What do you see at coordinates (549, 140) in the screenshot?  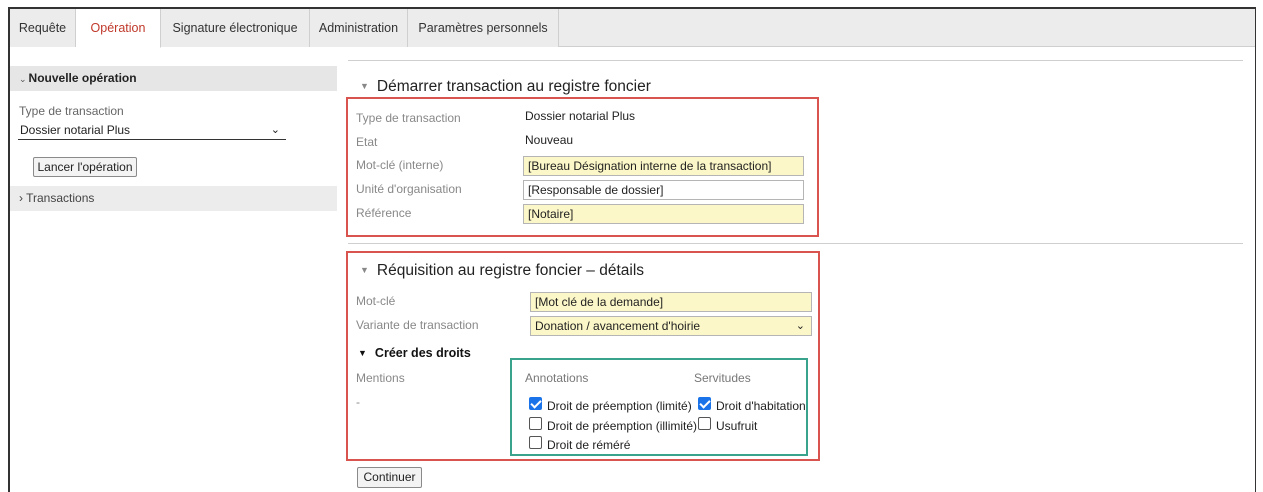 I see `row-value: Nouveau` at bounding box center [549, 140].